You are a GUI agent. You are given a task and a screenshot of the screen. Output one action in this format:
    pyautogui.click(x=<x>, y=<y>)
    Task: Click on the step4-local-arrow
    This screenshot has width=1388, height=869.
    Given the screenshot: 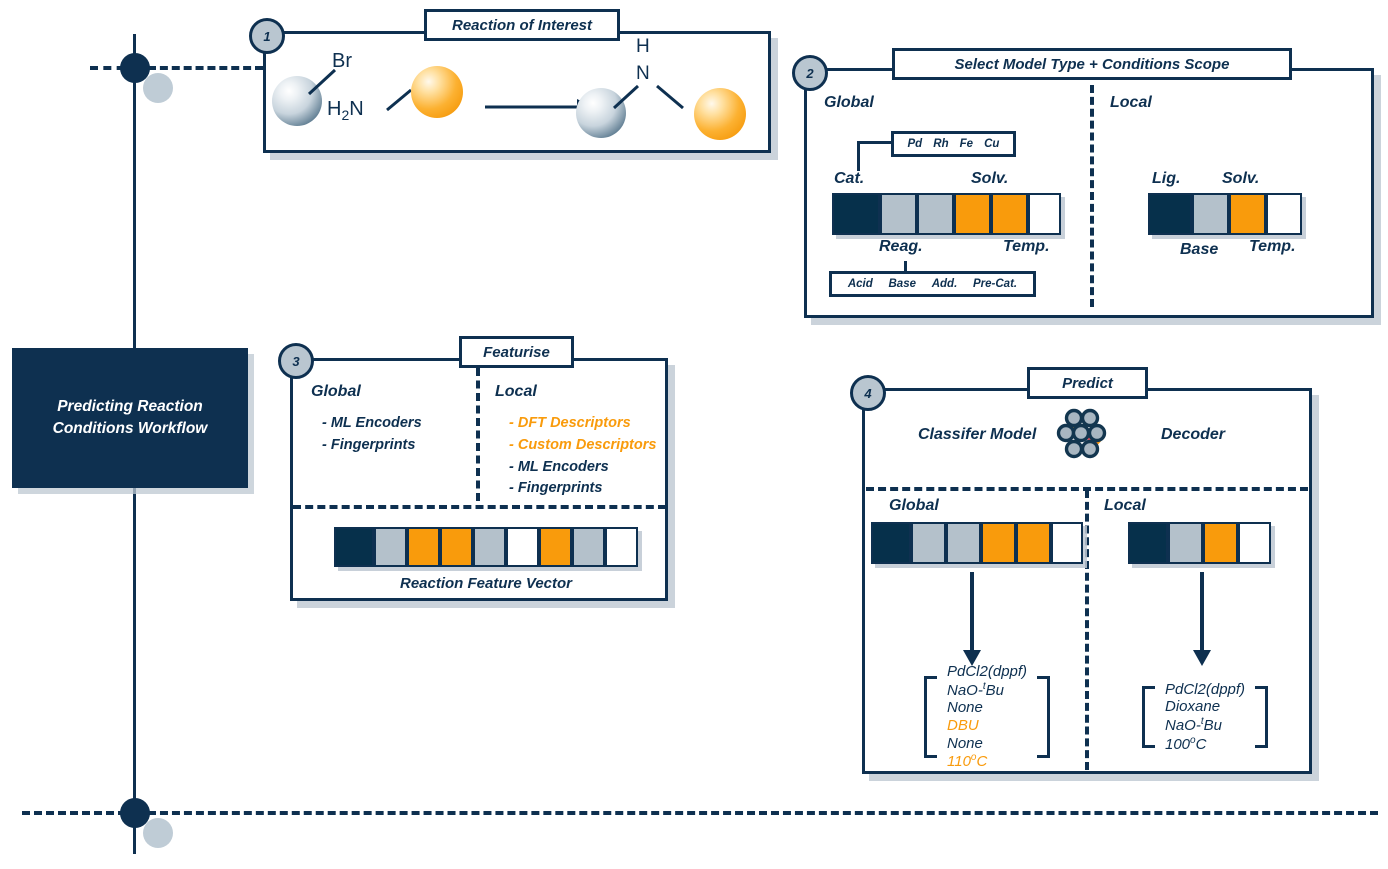 What is the action you would take?
    pyautogui.click(x=1202, y=619)
    